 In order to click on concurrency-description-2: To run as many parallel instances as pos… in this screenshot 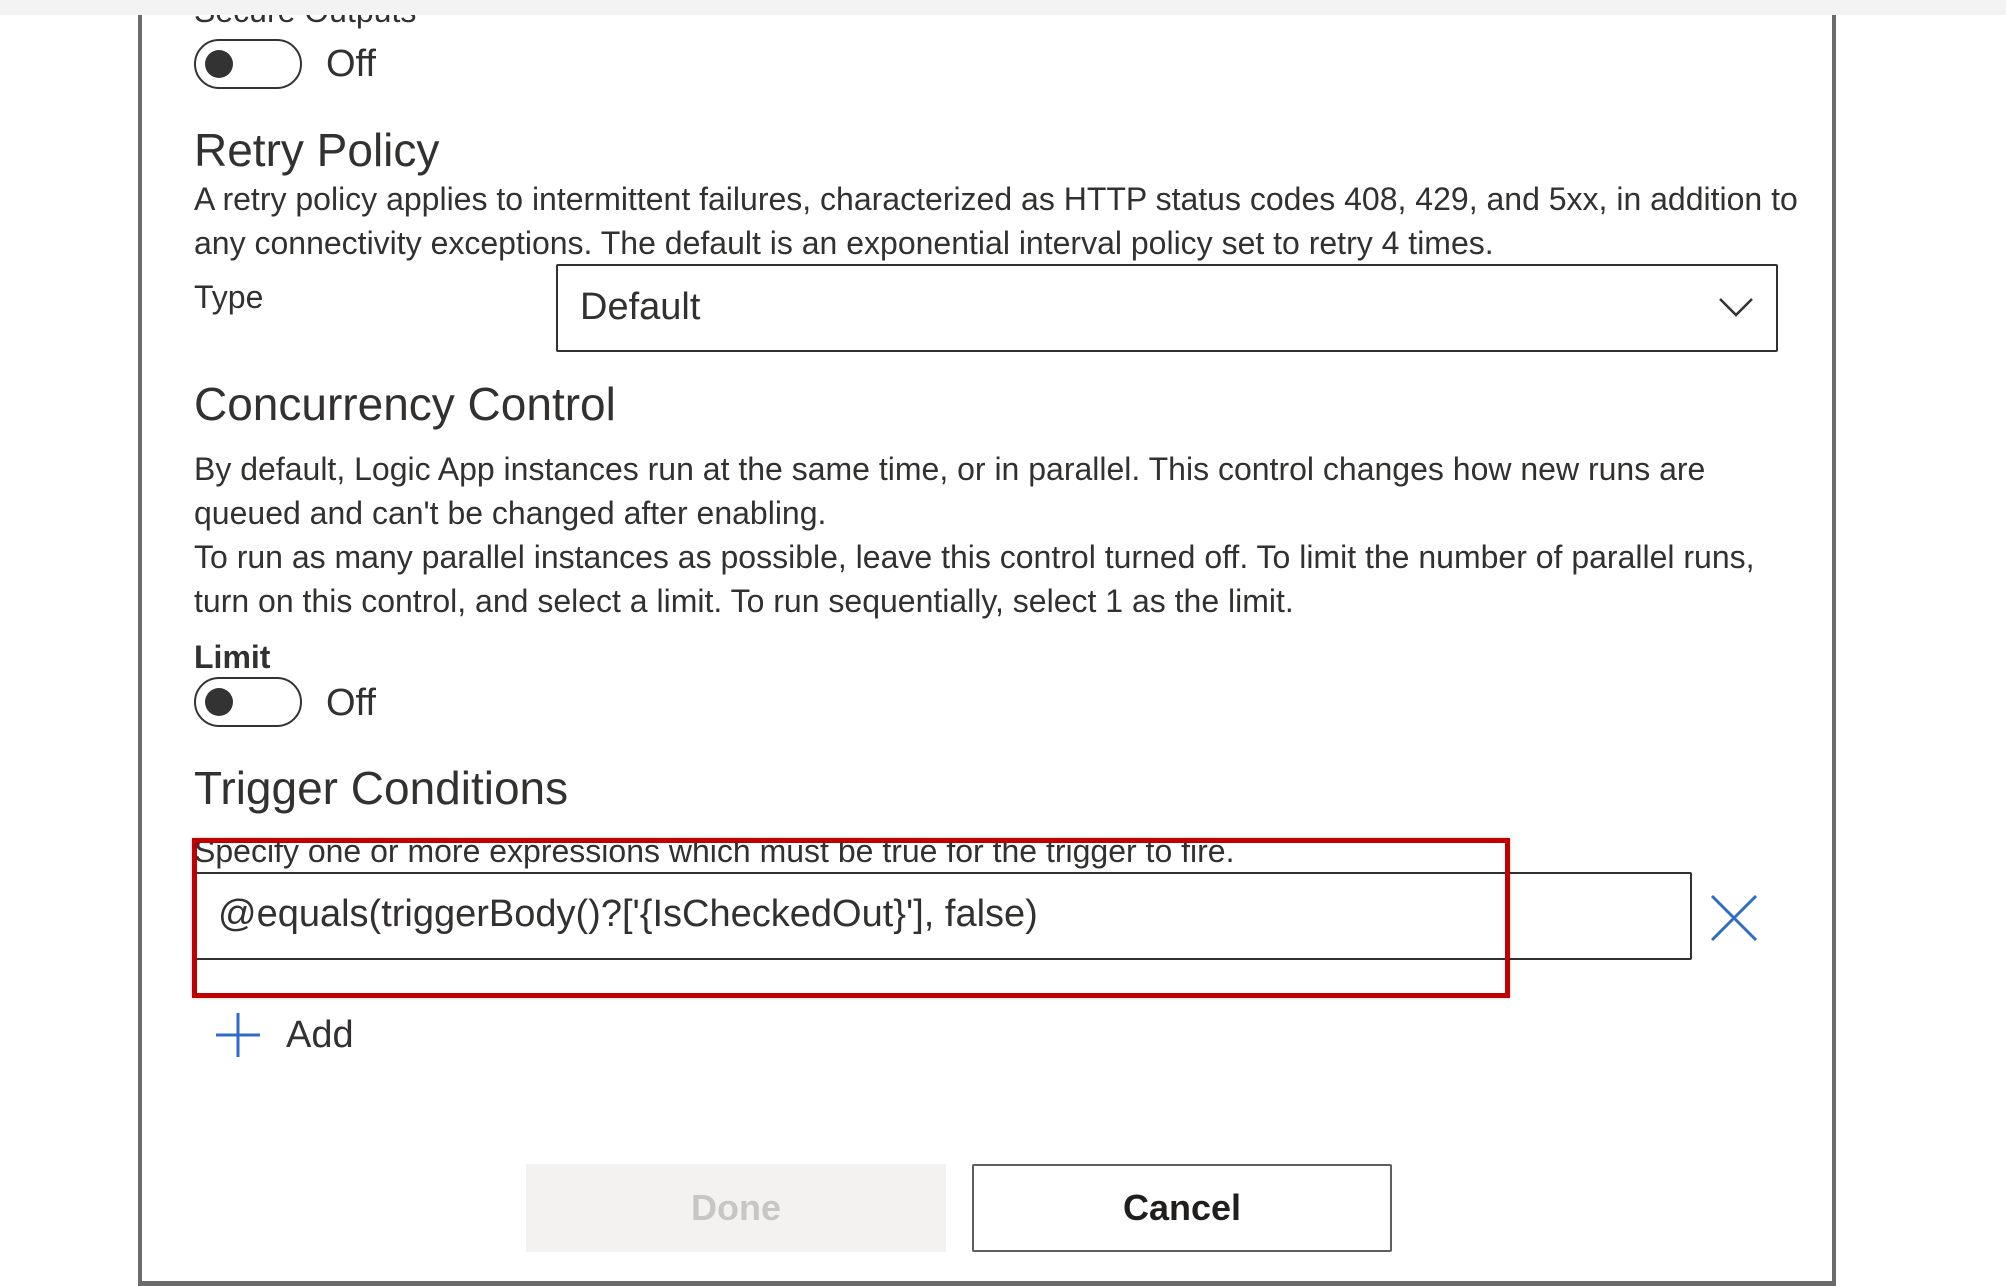, I will do `click(974, 579)`.